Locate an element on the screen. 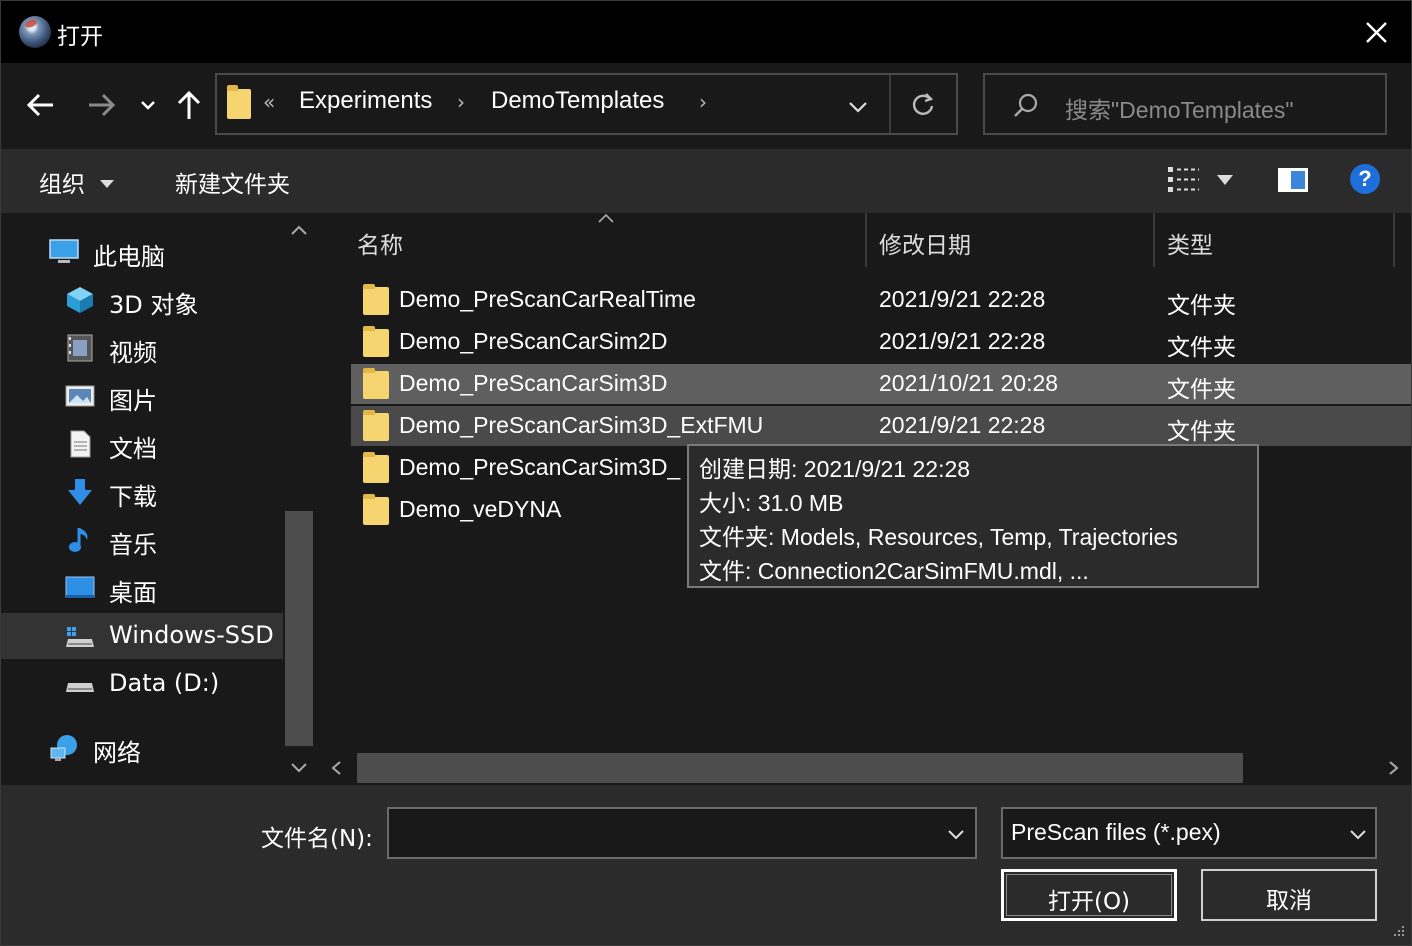 The image size is (1412, 946). scroll-up-icon is located at coordinates (299, 230).